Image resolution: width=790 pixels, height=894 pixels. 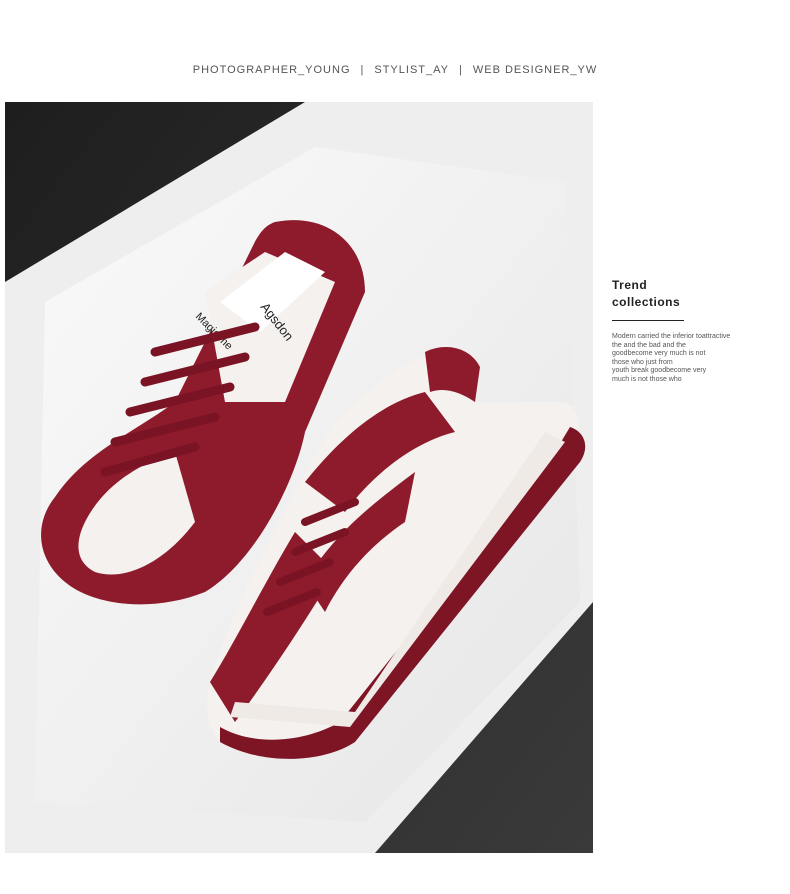 What do you see at coordinates (411, 70) in the screenshot?
I see `credit-stylist: STYLIST_AY` at bounding box center [411, 70].